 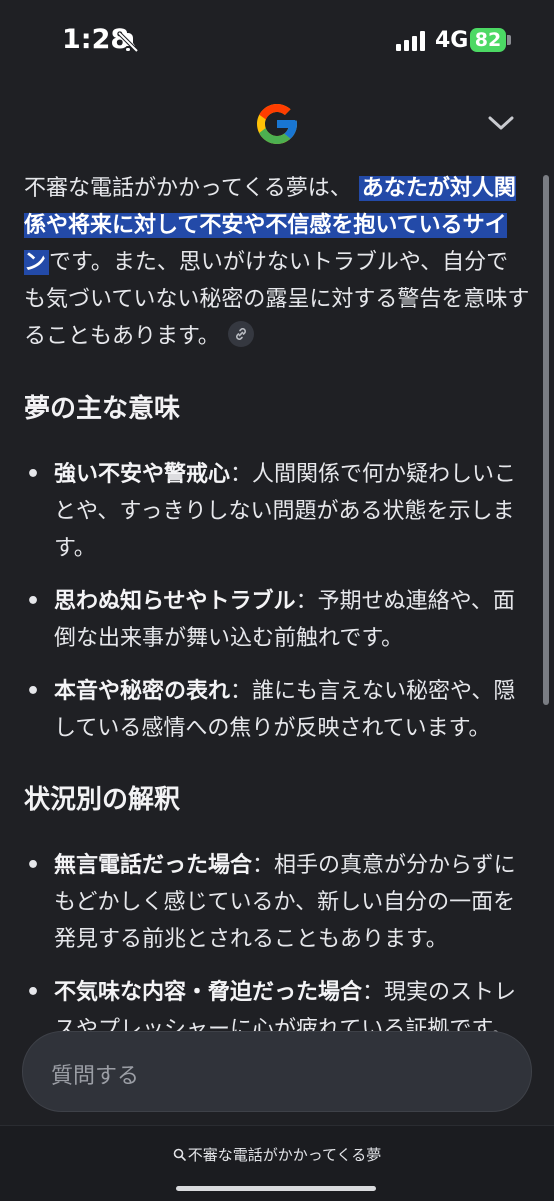 What do you see at coordinates (142, 691) in the screenshot?
I see `item-bold: 本音や秘密の表れ` at bounding box center [142, 691].